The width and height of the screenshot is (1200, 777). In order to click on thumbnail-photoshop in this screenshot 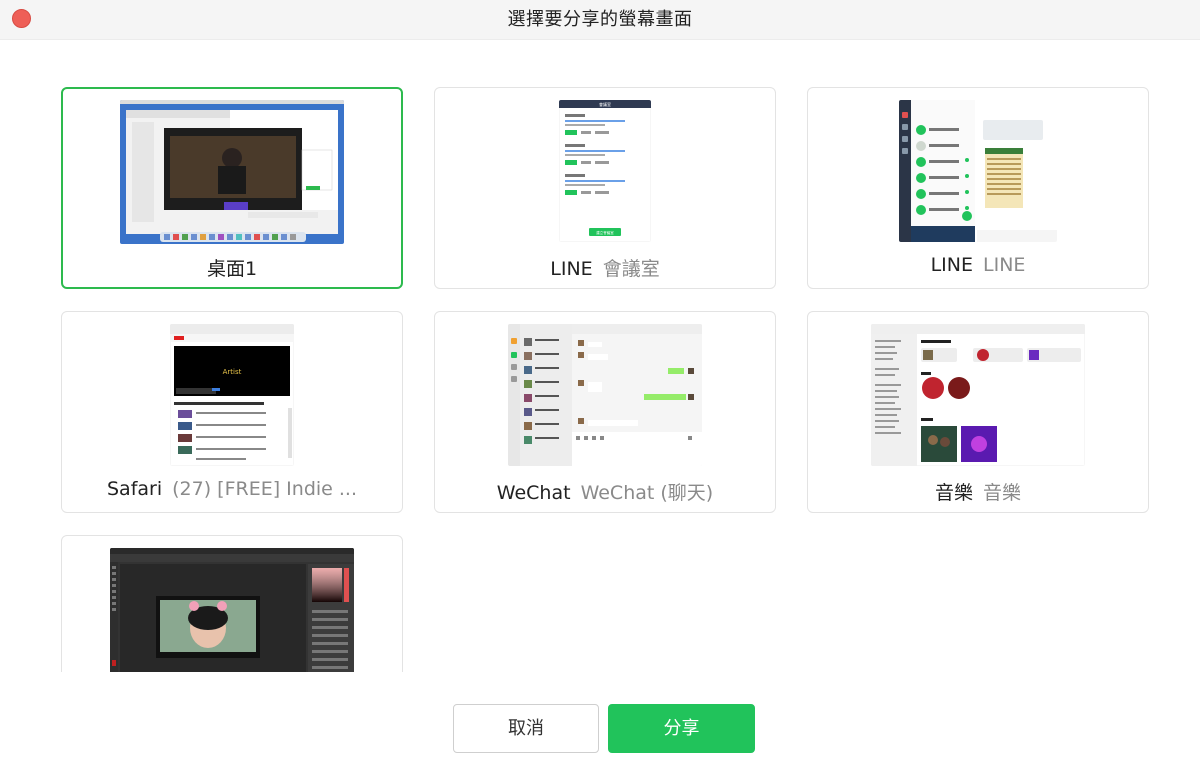, I will do `click(232, 610)`.